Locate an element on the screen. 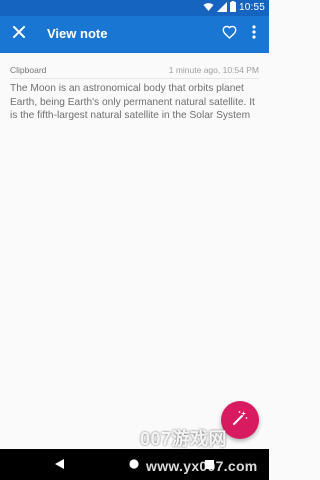 The image size is (320, 480). home-icon is located at coordinates (134, 465).